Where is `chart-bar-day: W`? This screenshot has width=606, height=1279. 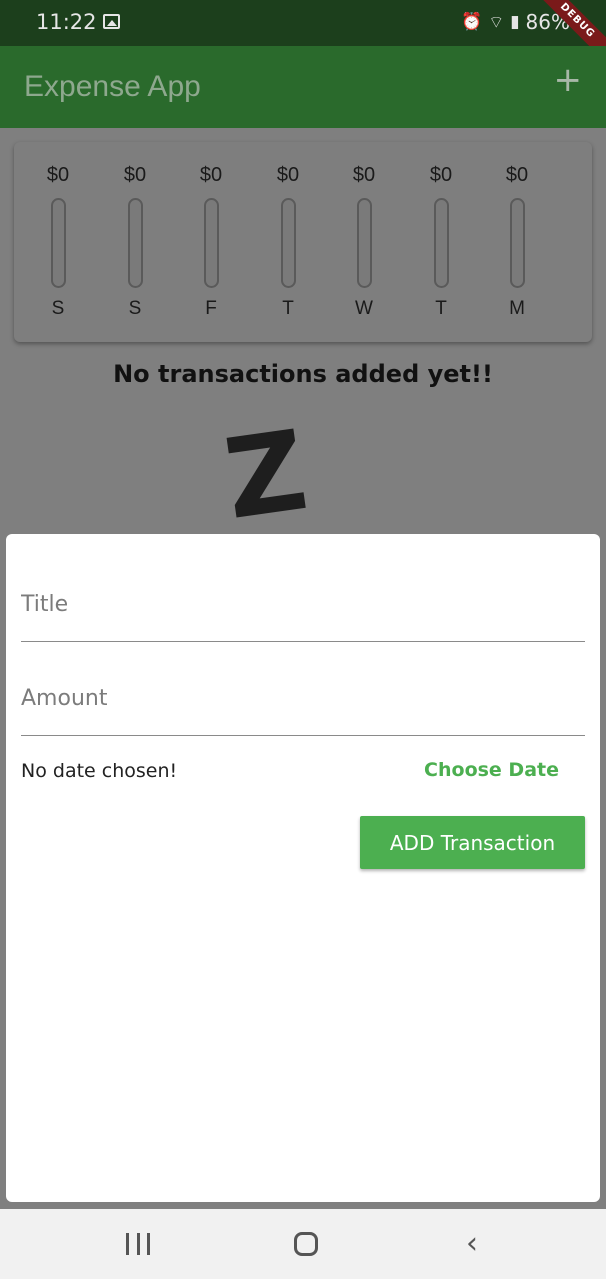 chart-bar-day: W is located at coordinates (364, 308).